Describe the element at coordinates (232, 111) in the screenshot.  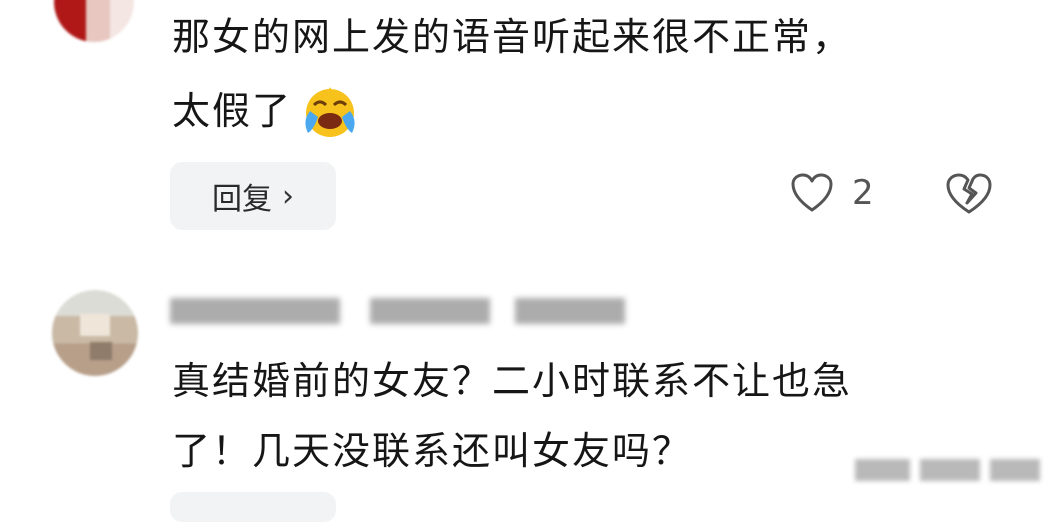
I see `comment-text-line: 太假了` at that location.